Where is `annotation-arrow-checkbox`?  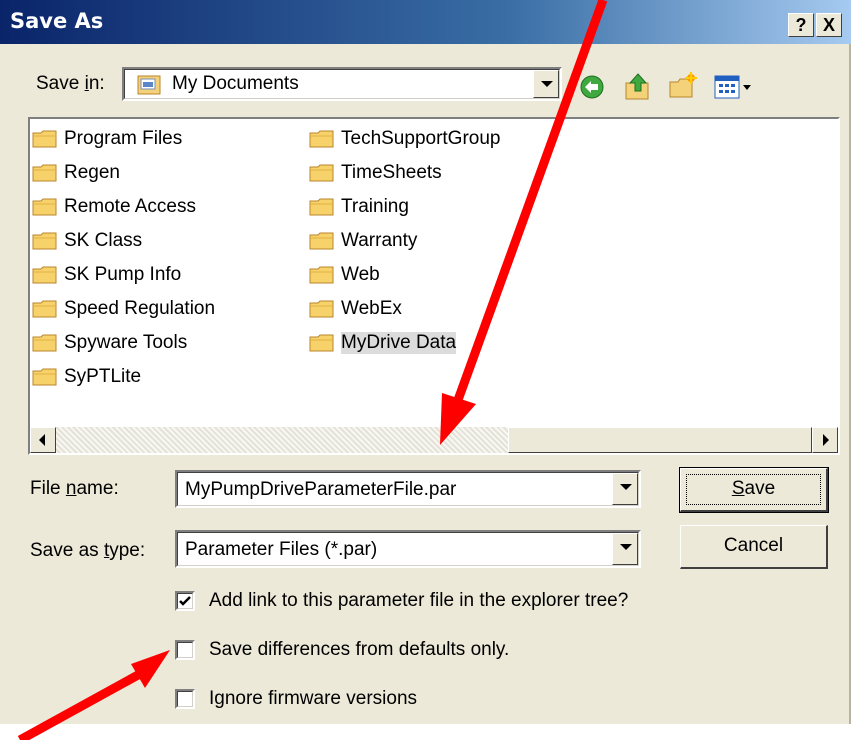 annotation-arrow-checkbox is located at coordinates (79, 705).